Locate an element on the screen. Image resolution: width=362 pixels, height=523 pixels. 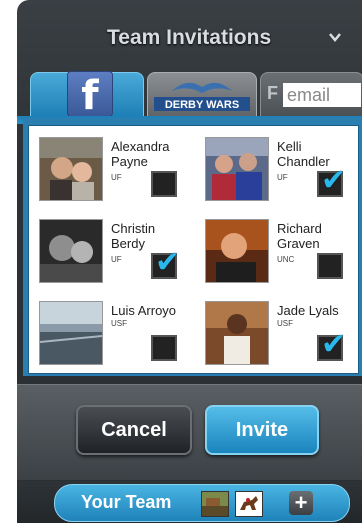
add-team-button: + is located at coordinates (301, 503).